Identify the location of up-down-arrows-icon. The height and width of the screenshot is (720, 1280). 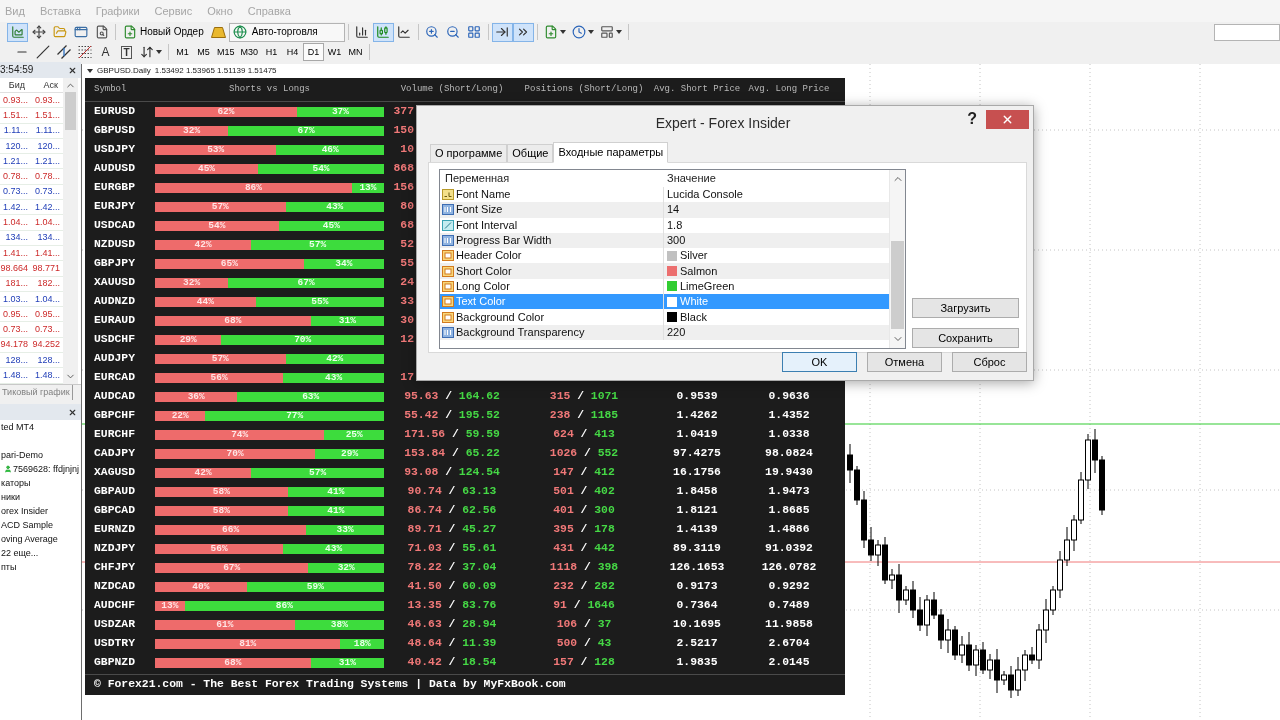
(147, 52).